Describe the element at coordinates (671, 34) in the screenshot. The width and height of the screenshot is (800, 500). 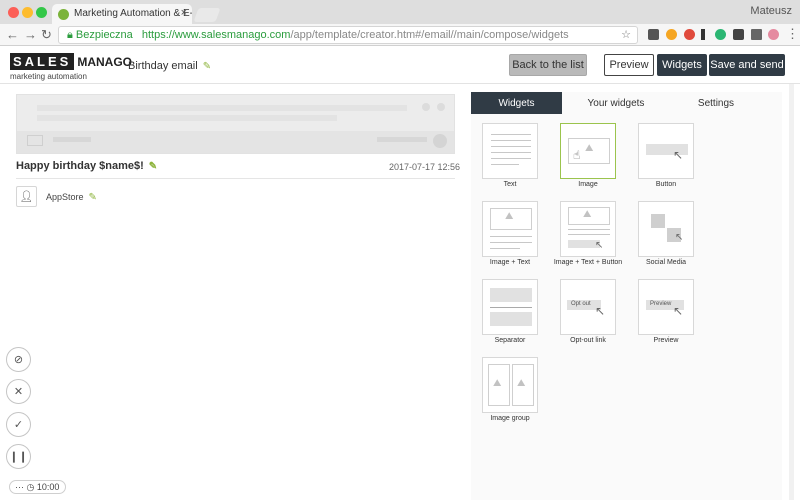
I see `orange-extension-icon` at that location.